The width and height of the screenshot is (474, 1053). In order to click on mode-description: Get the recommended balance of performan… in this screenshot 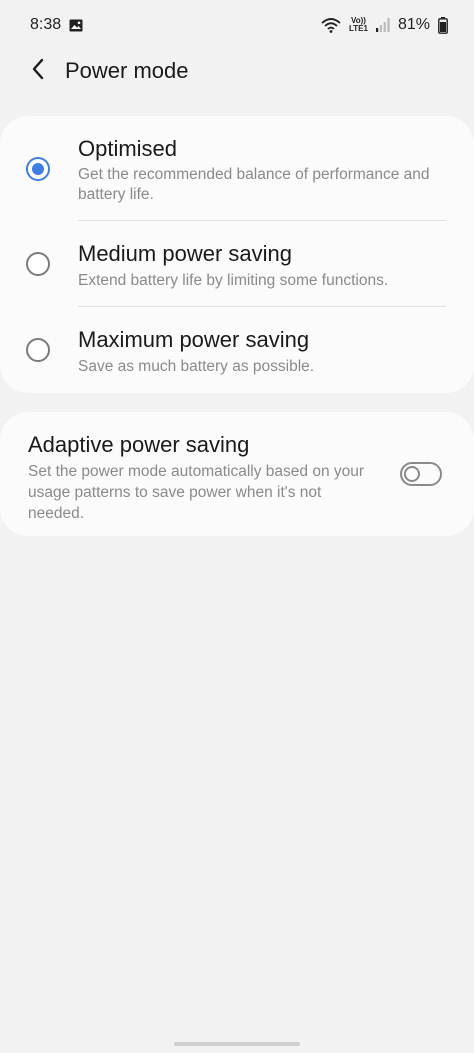, I will do `click(254, 184)`.